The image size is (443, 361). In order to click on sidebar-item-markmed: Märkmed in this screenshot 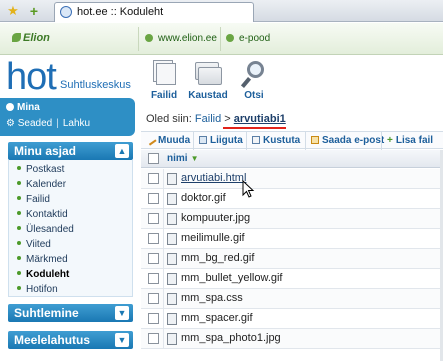, I will do `click(42, 259)`.